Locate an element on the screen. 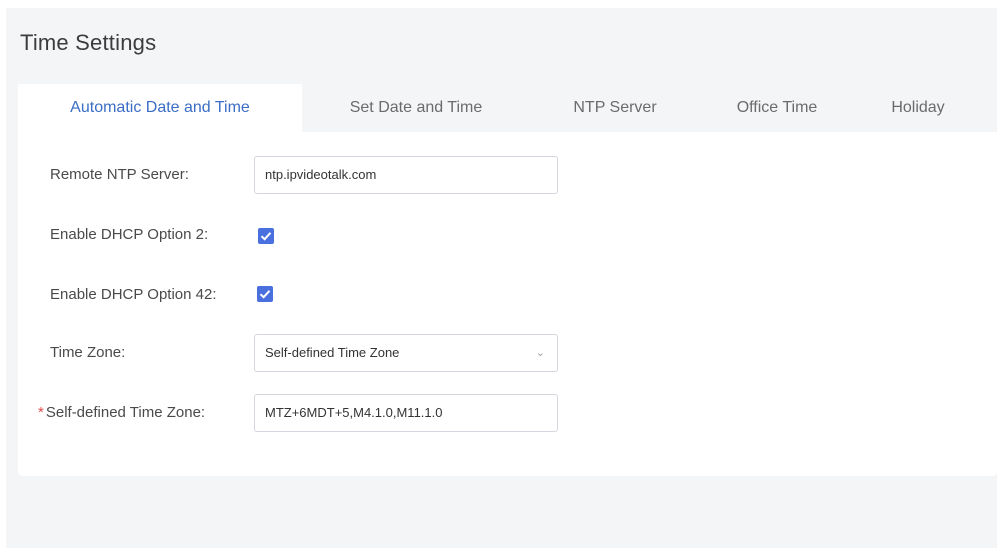 This screenshot has height=548, width=997. dhcp-option-42-checkbox is located at coordinates (265, 294).